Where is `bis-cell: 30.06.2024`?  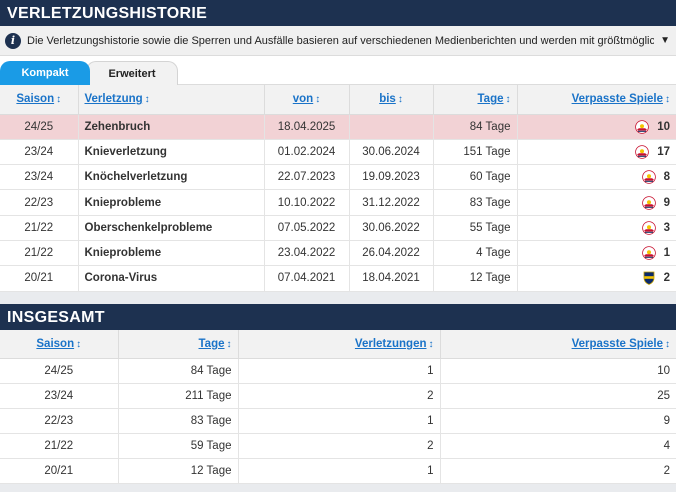 bis-cell: 30.06.2024 is located at coordinates (391, 152).